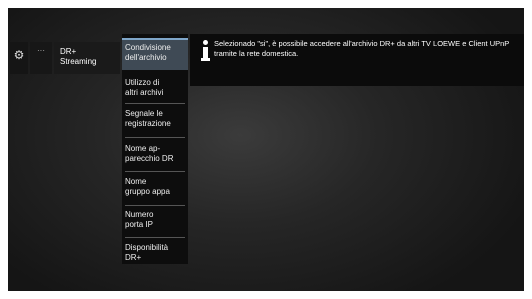 This screenshot has width=532, height=299. Describe the element at coordinates (41, 50) in the screenshot. I see `ellipsis-icon: ···` at that location.